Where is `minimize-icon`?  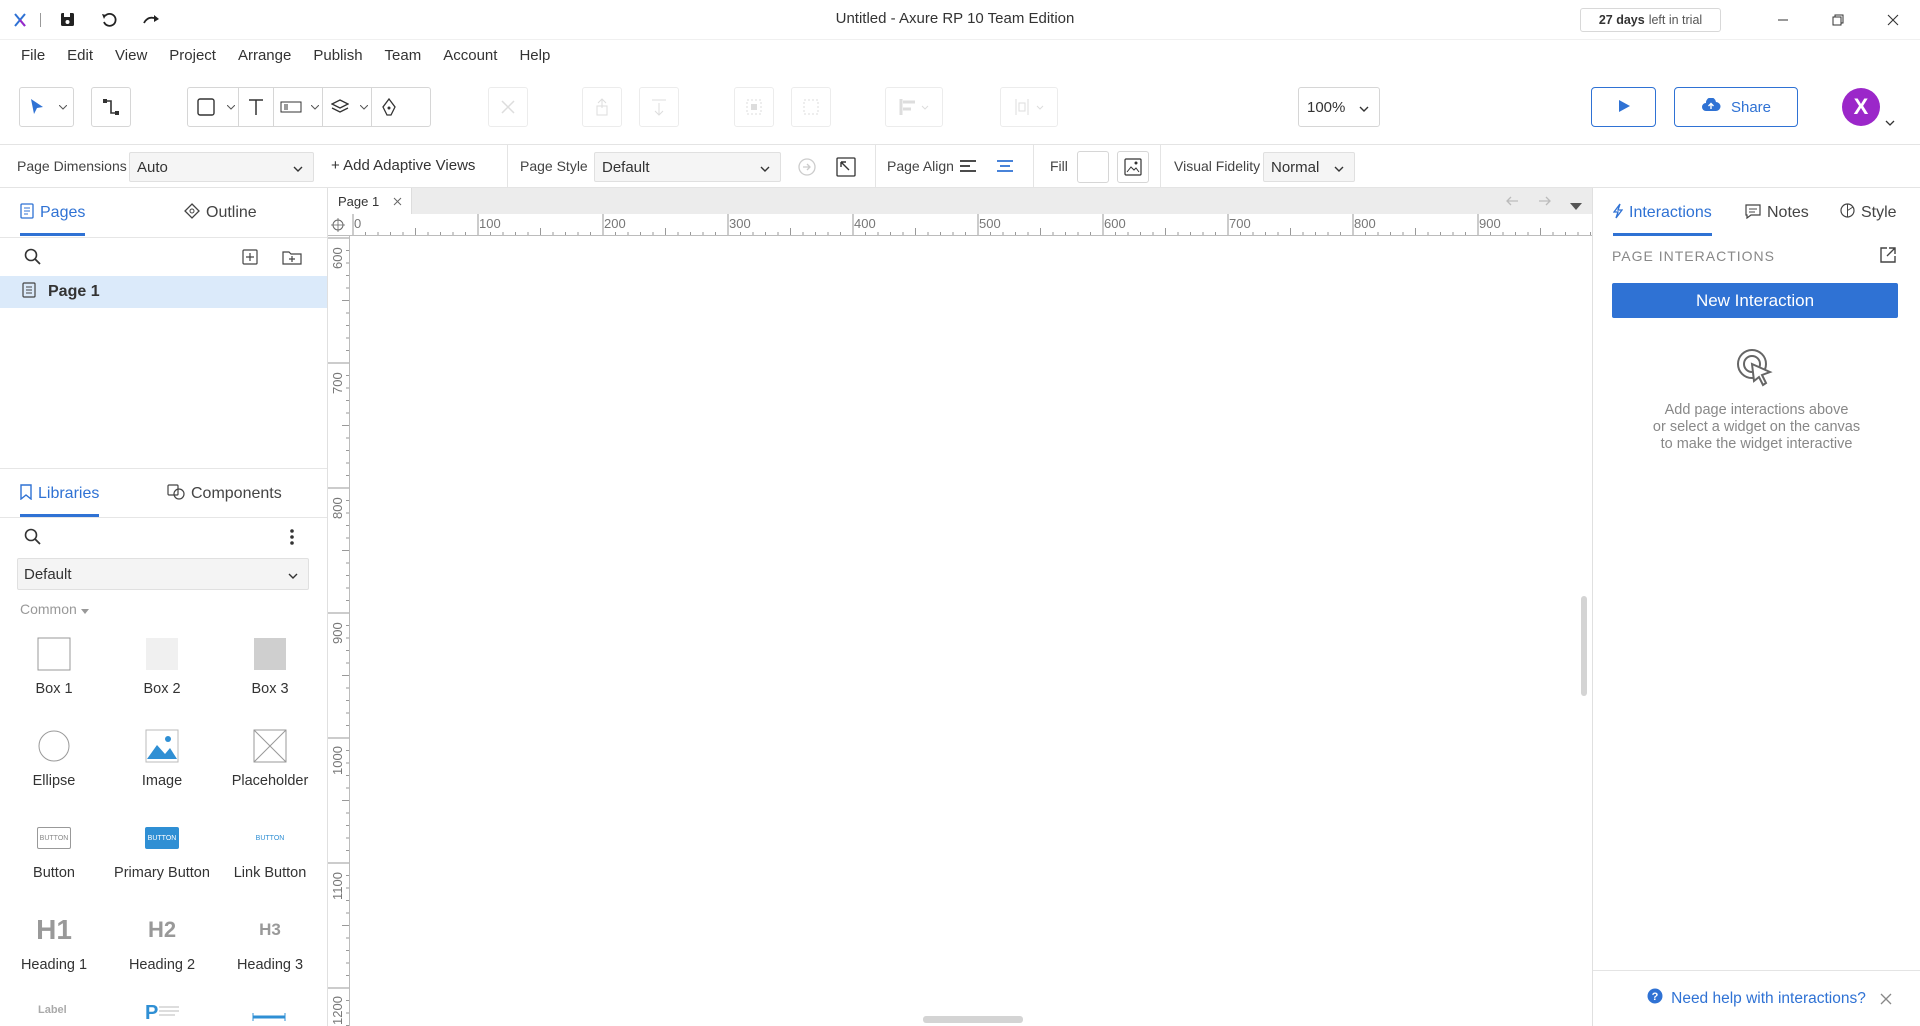
minimize-icon is located at coordinates (1782, 20).